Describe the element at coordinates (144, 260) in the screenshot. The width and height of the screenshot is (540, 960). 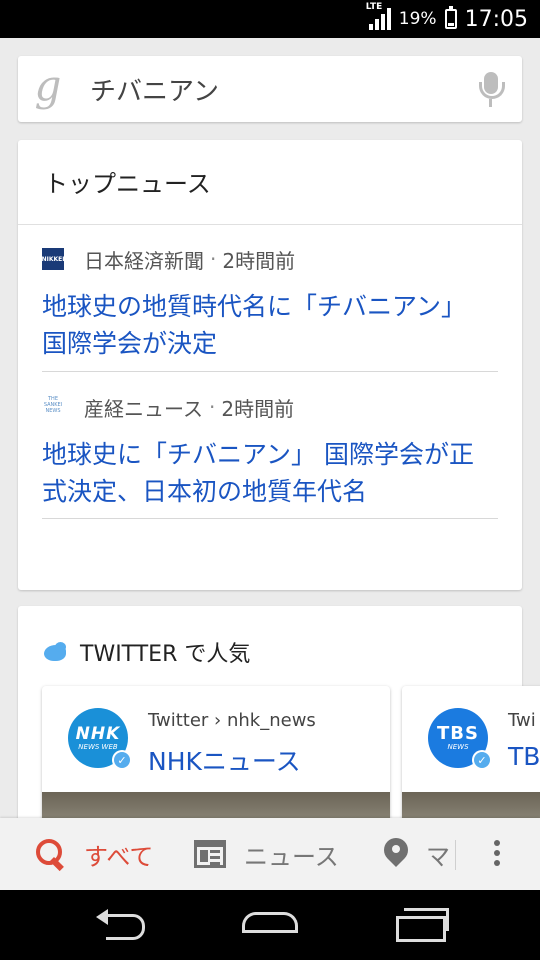
I see `news-source: 日本経済新聞` at that location.